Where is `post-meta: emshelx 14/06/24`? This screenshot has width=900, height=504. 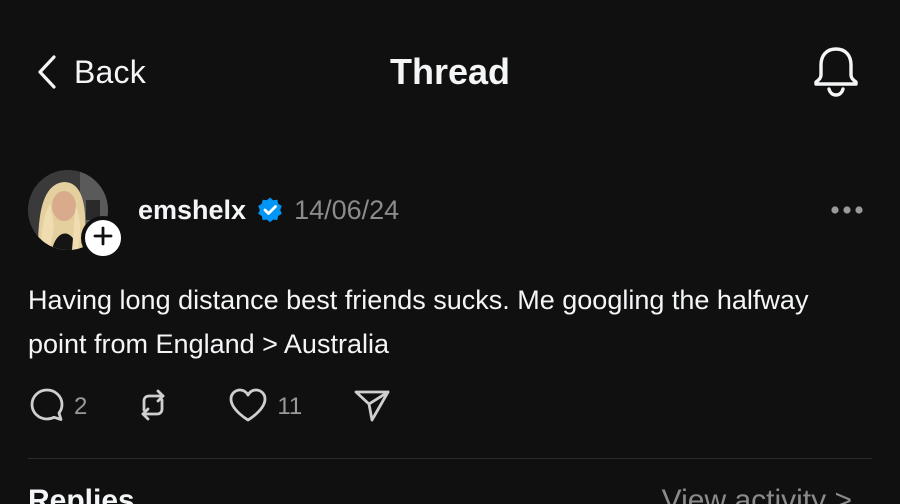
post-meta: emshelx 14/06/24 is located at coordinates (268, 210).